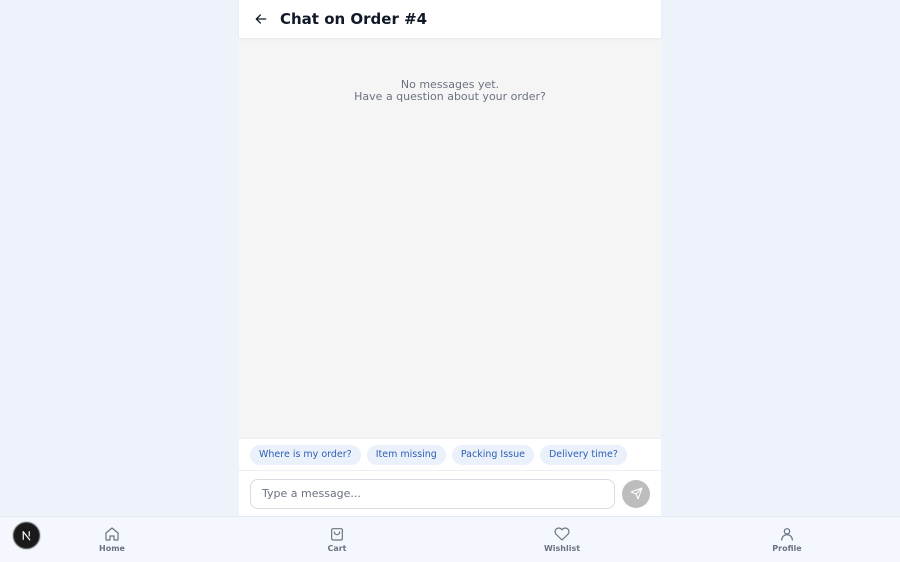 The width and height of the screenshot is (900, 562). What do you see at coordinates (787, 548) in the screenshot?
I see `nav-label: Profile` at bounding box center [787, 548].